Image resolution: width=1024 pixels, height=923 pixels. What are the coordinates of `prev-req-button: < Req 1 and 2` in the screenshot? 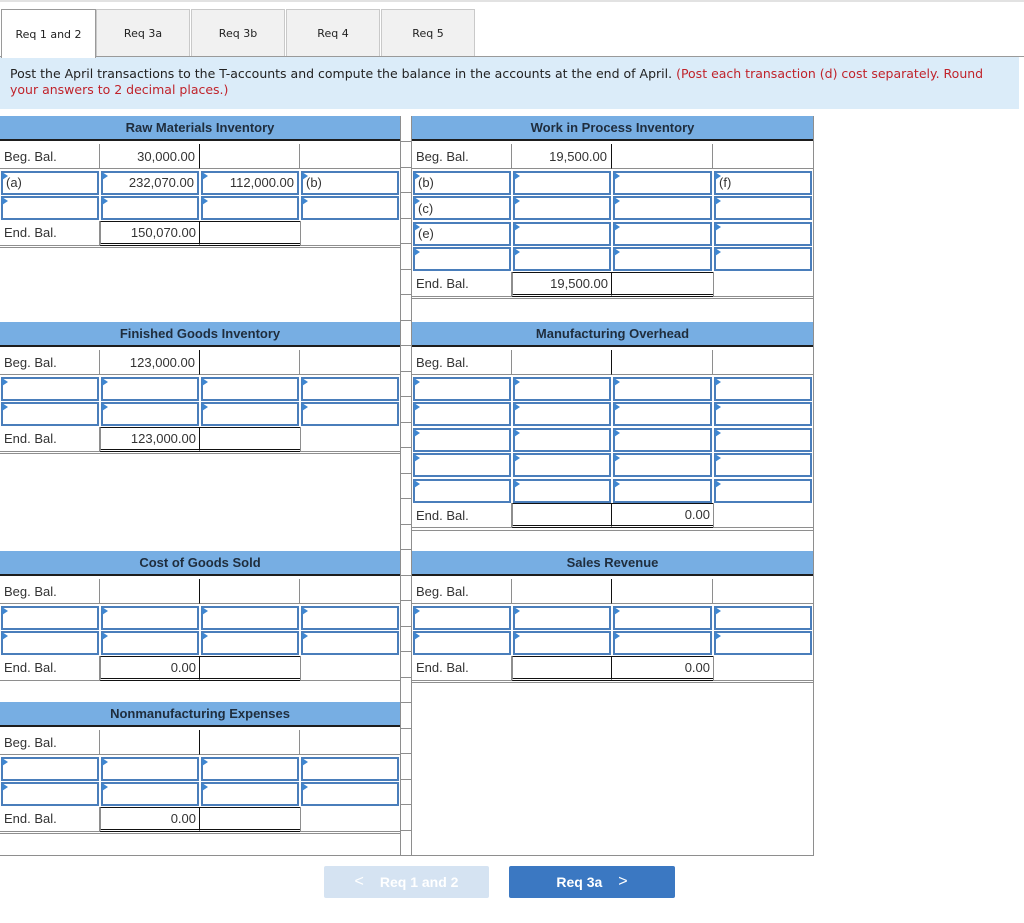 It's located at (406, 882).